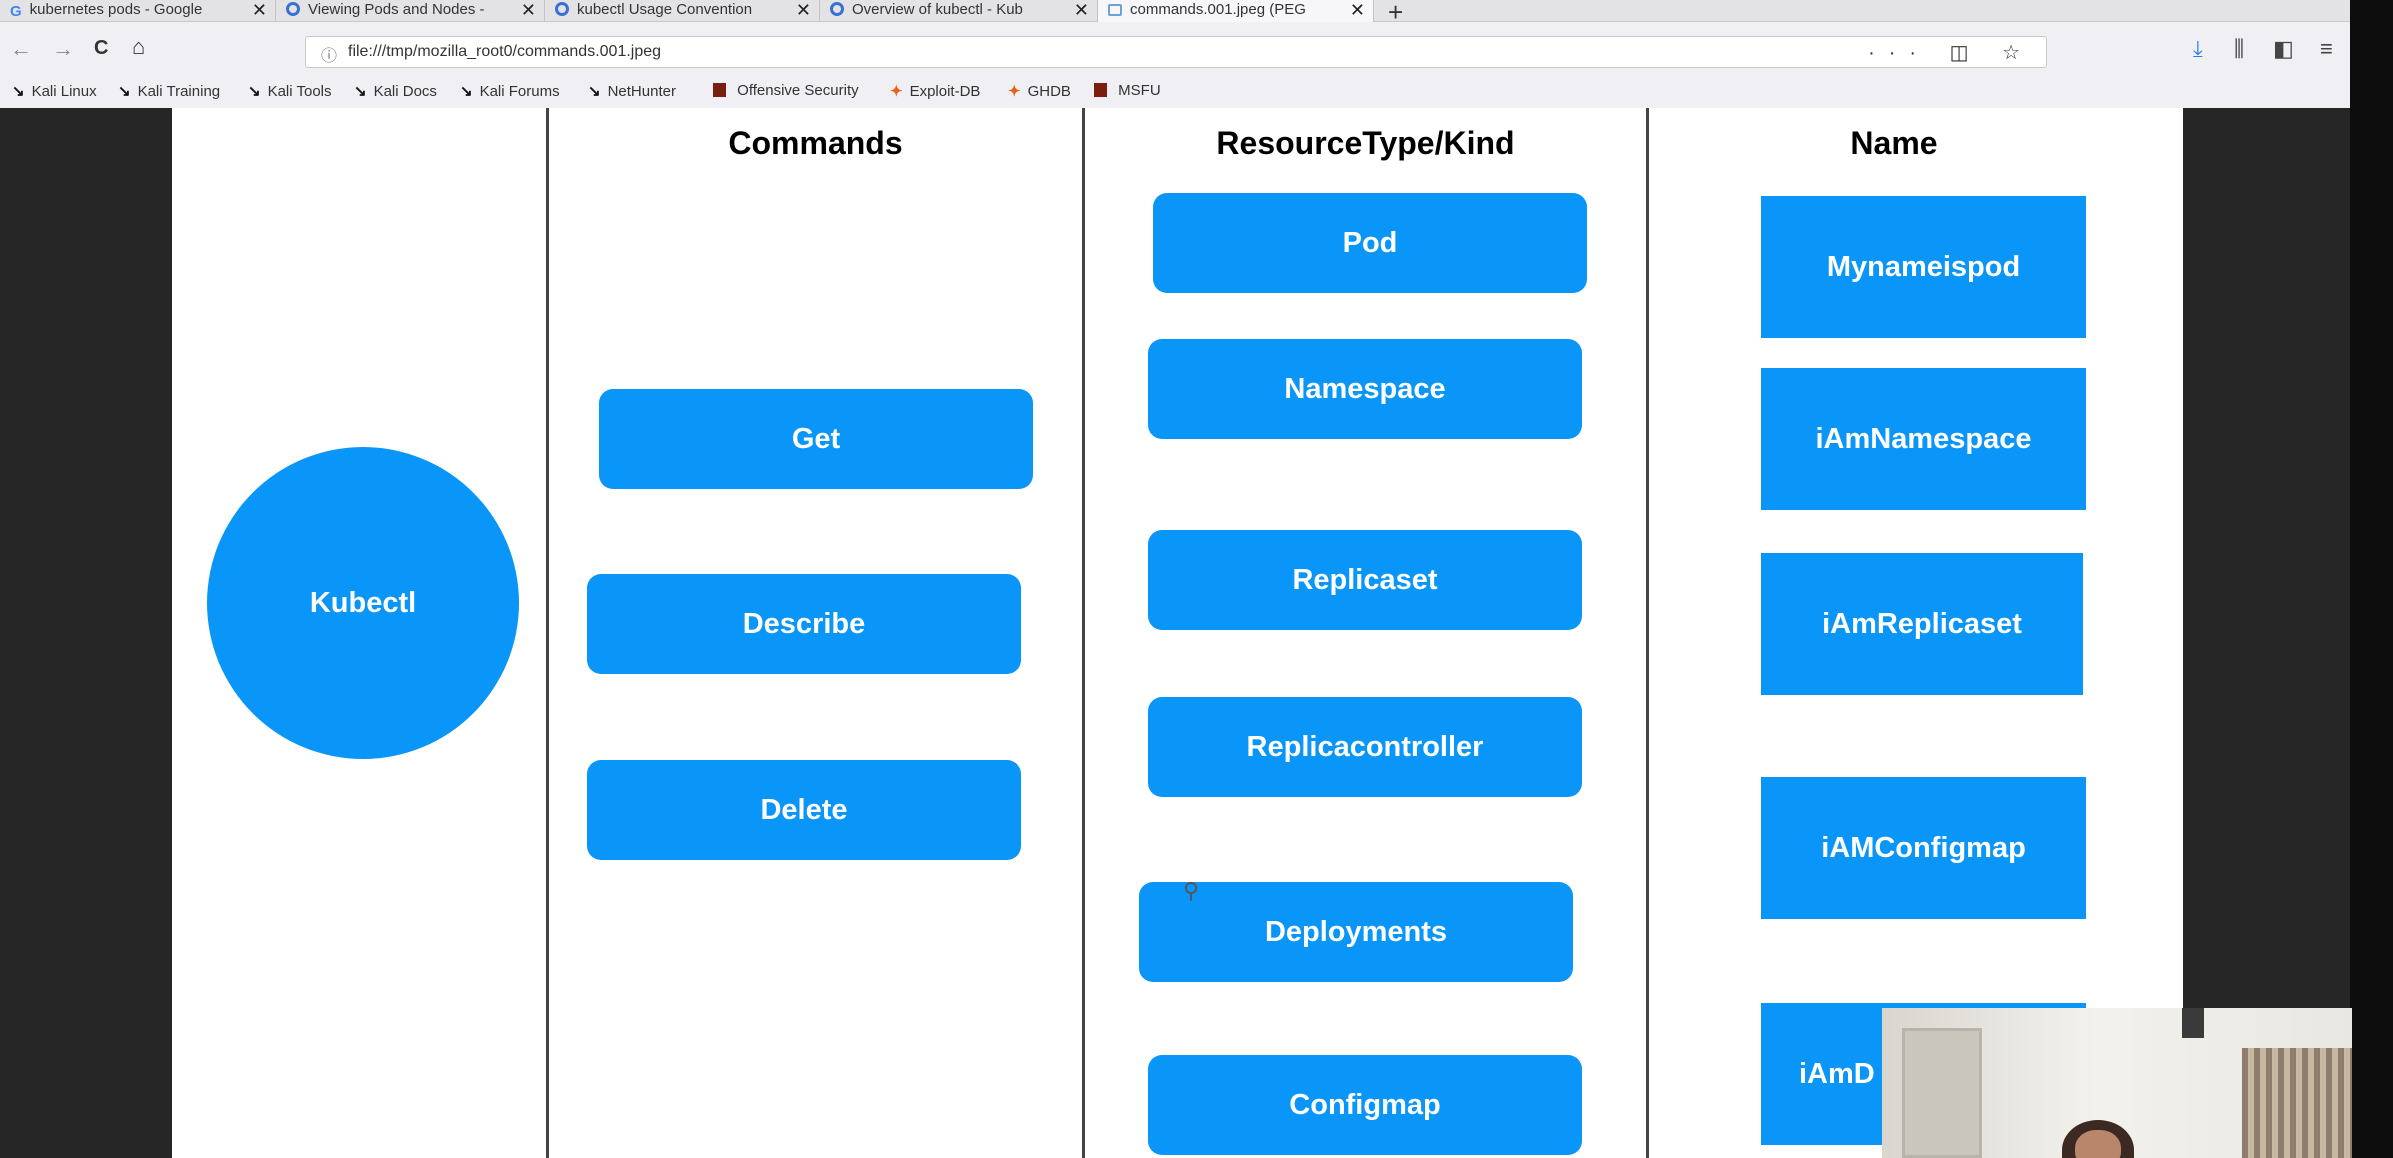 The height and width of the screenshot is (1158, 2393). I want to click on command-get: Get, so click(816, 439).